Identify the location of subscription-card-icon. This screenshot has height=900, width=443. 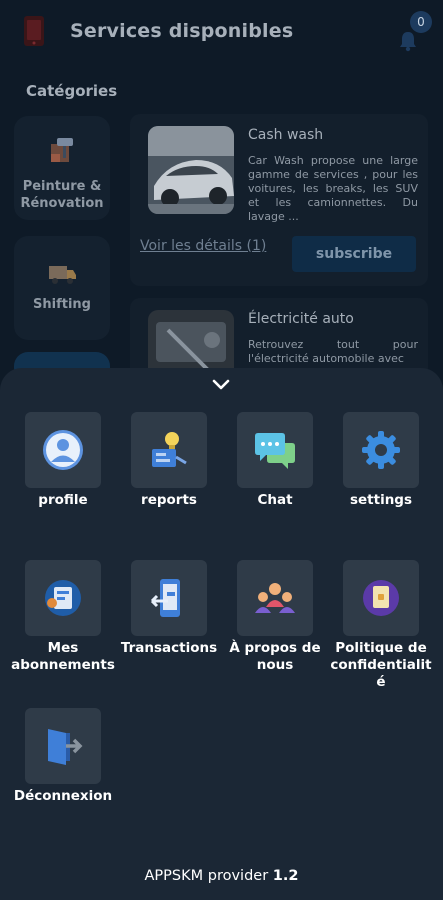
(63, 598).